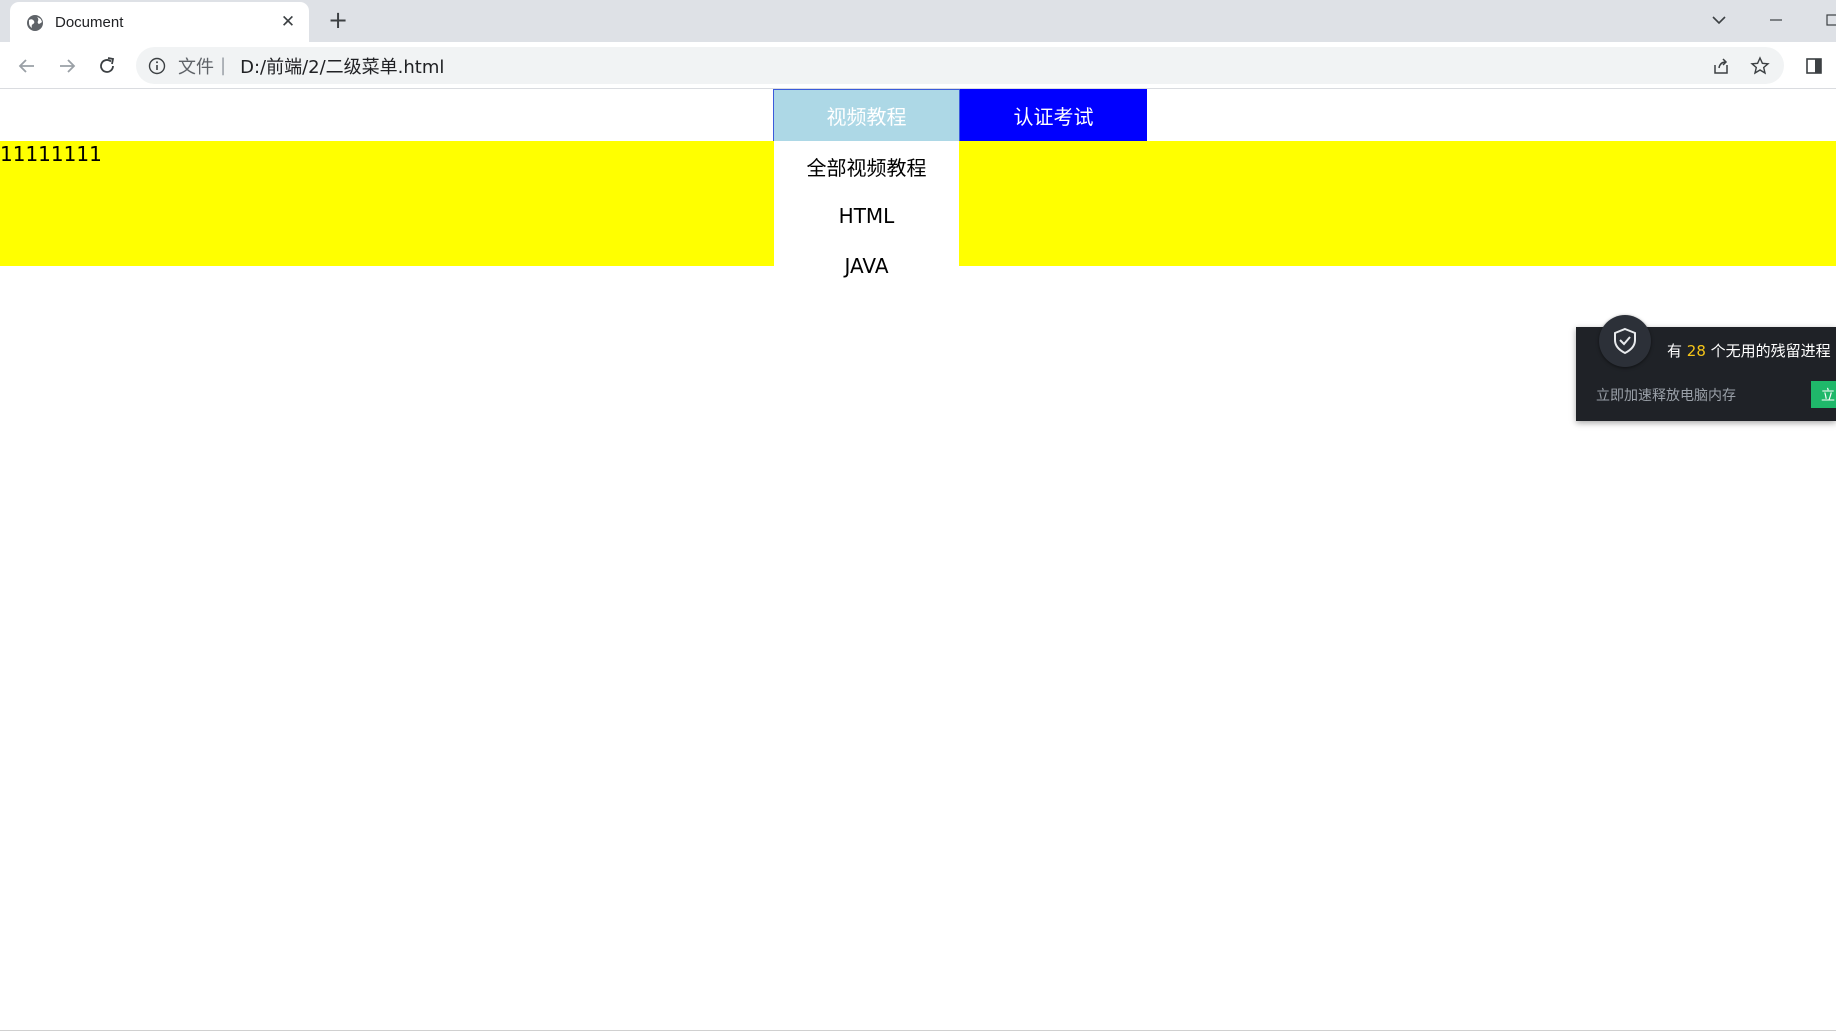 The height and width of the screenshot is (1031, 1836). I want to click on popup-message: 有 28 个无用的残留进程, so click(1749, 350).